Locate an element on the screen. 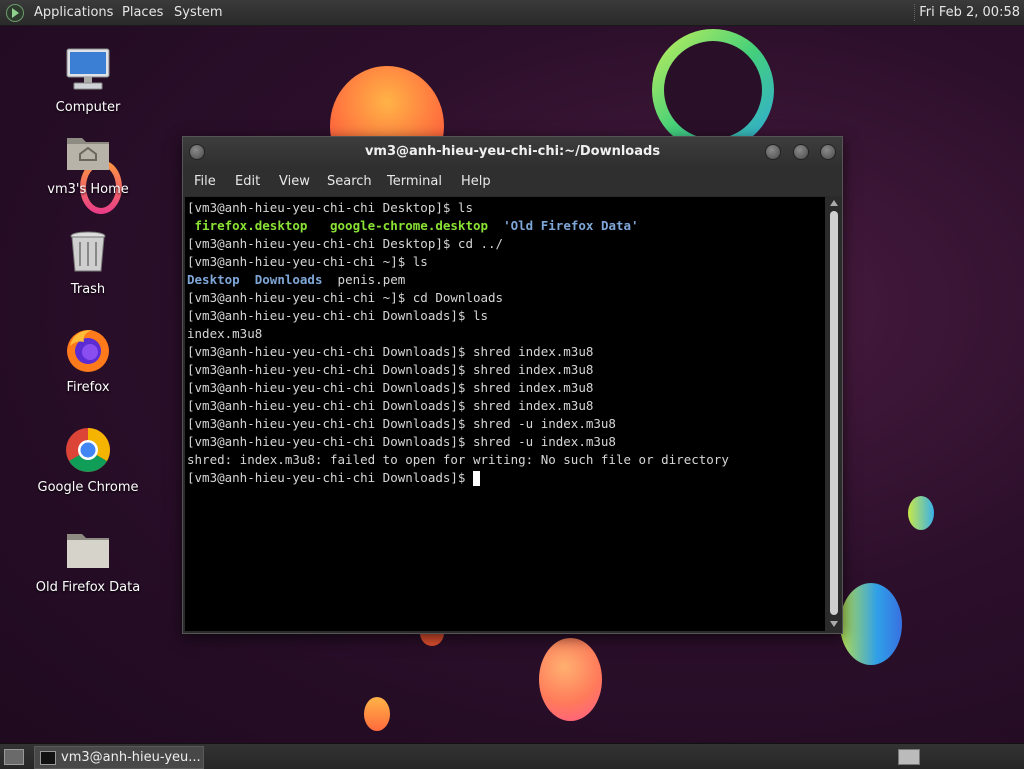 Image resolution: width=1024 pixels, height=769 pixels. home-folder-icon is located at coordinates (88, 152).